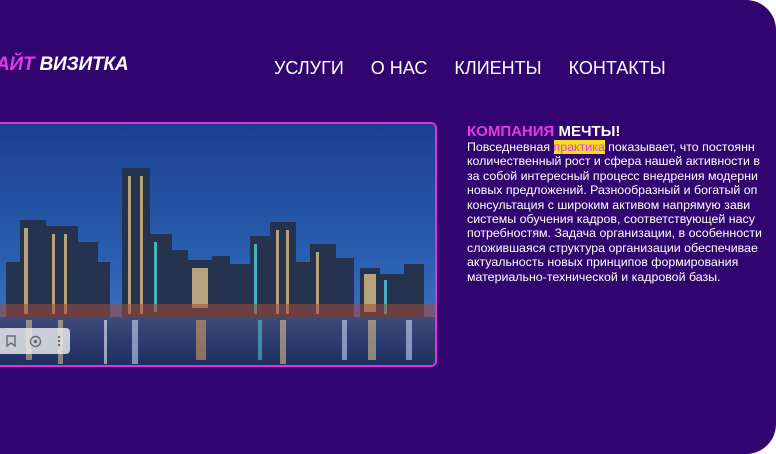  I want to click on heading-accent: КОМПАНИЯ, so click(511, 131).